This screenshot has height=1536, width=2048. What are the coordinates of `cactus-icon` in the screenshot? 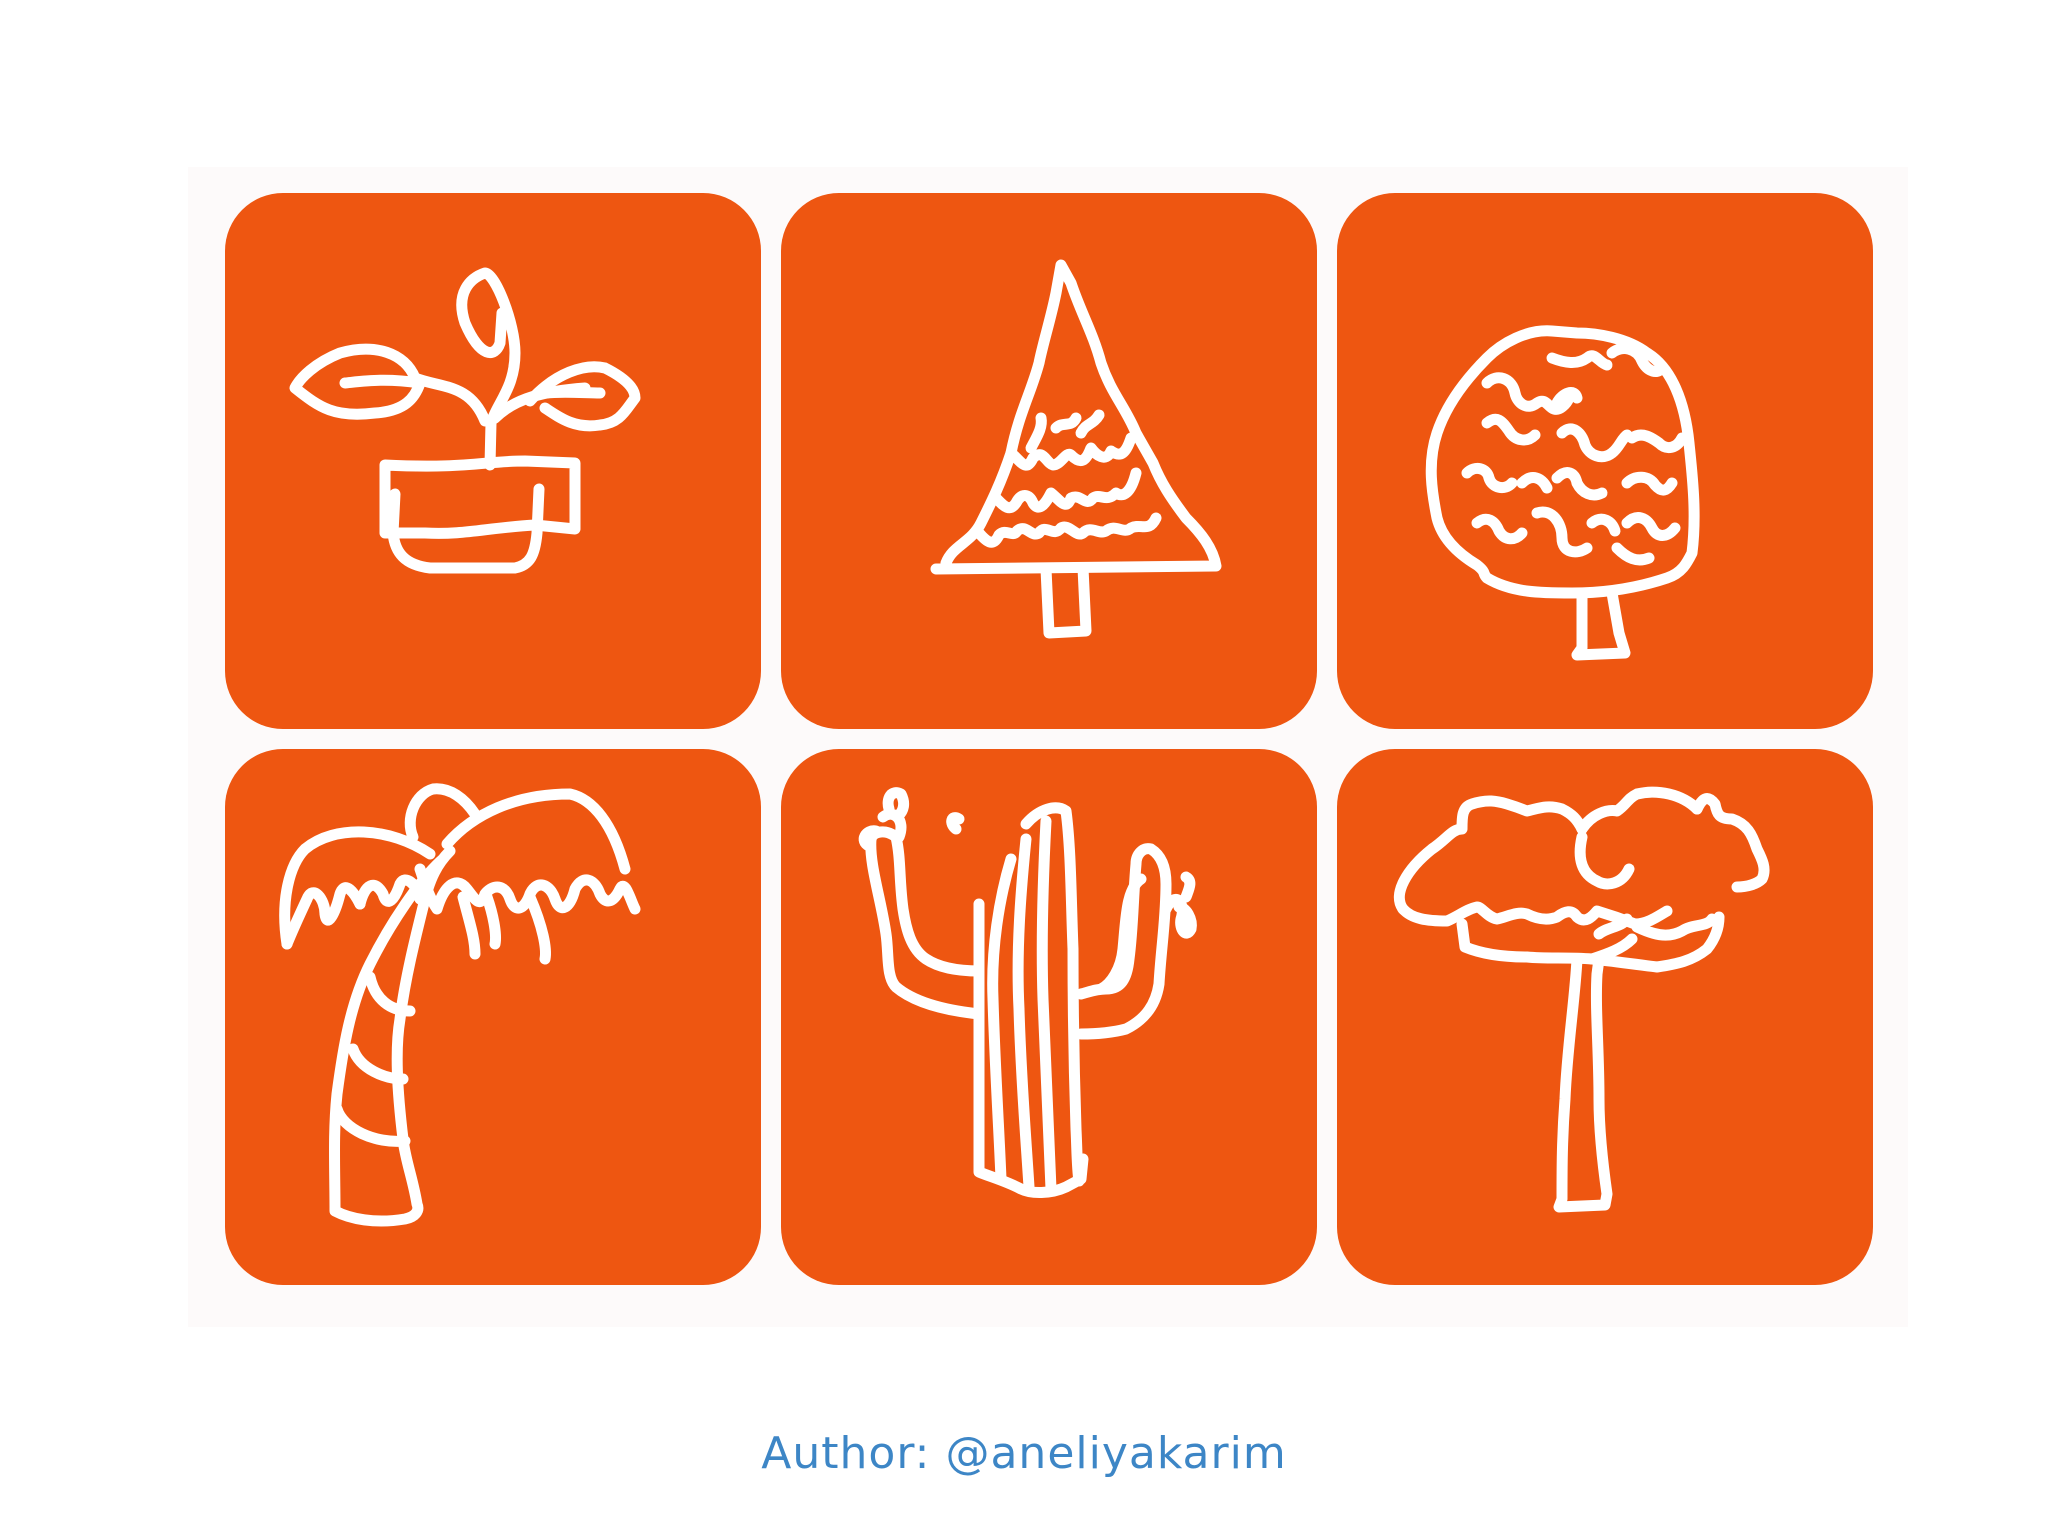 It's located at (1027, 992).